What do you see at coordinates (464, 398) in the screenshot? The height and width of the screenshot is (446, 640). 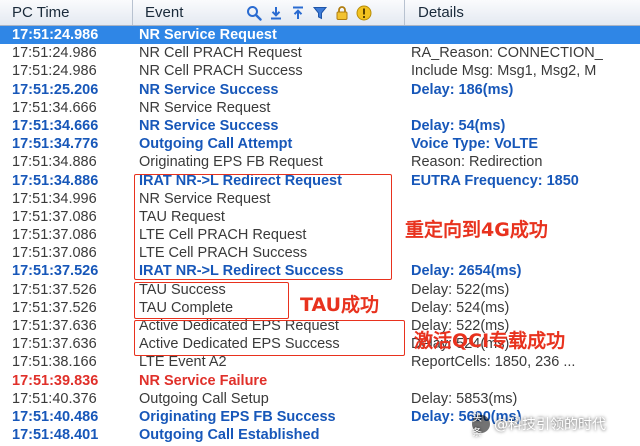 I see `cell-details: Delay: 5853(ms)` at bounding box center [464, 398].